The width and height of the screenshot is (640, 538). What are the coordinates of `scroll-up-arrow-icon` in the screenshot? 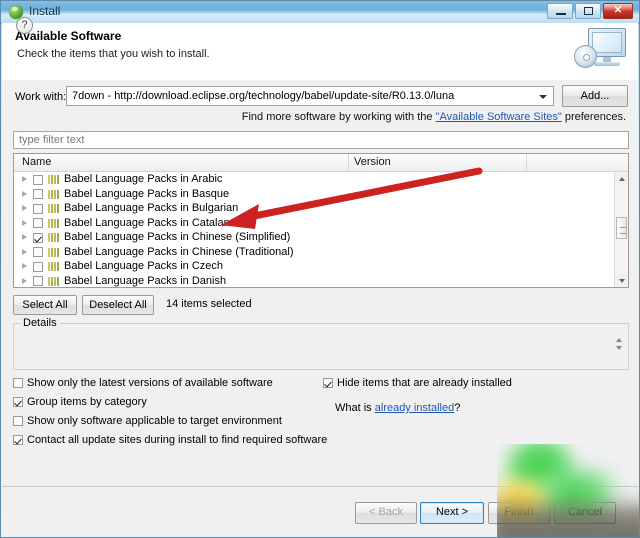 It's located at (621, 178).